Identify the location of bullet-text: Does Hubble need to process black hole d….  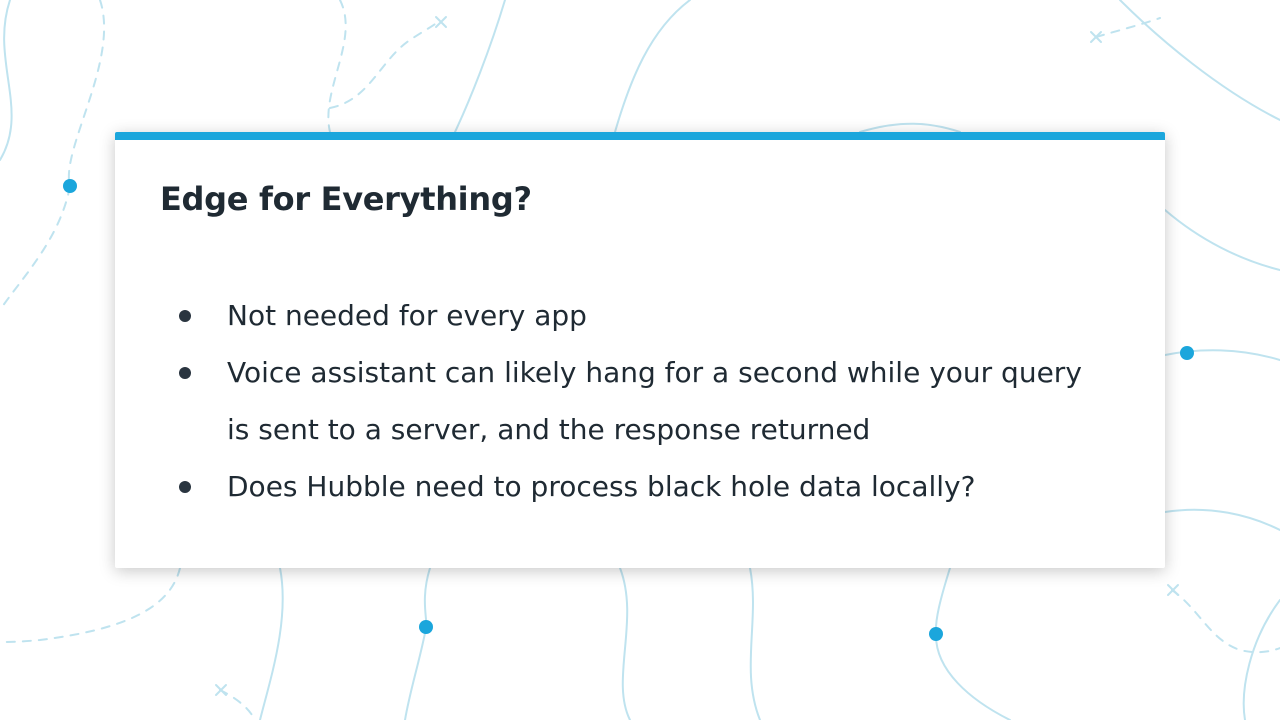
(601, 486).